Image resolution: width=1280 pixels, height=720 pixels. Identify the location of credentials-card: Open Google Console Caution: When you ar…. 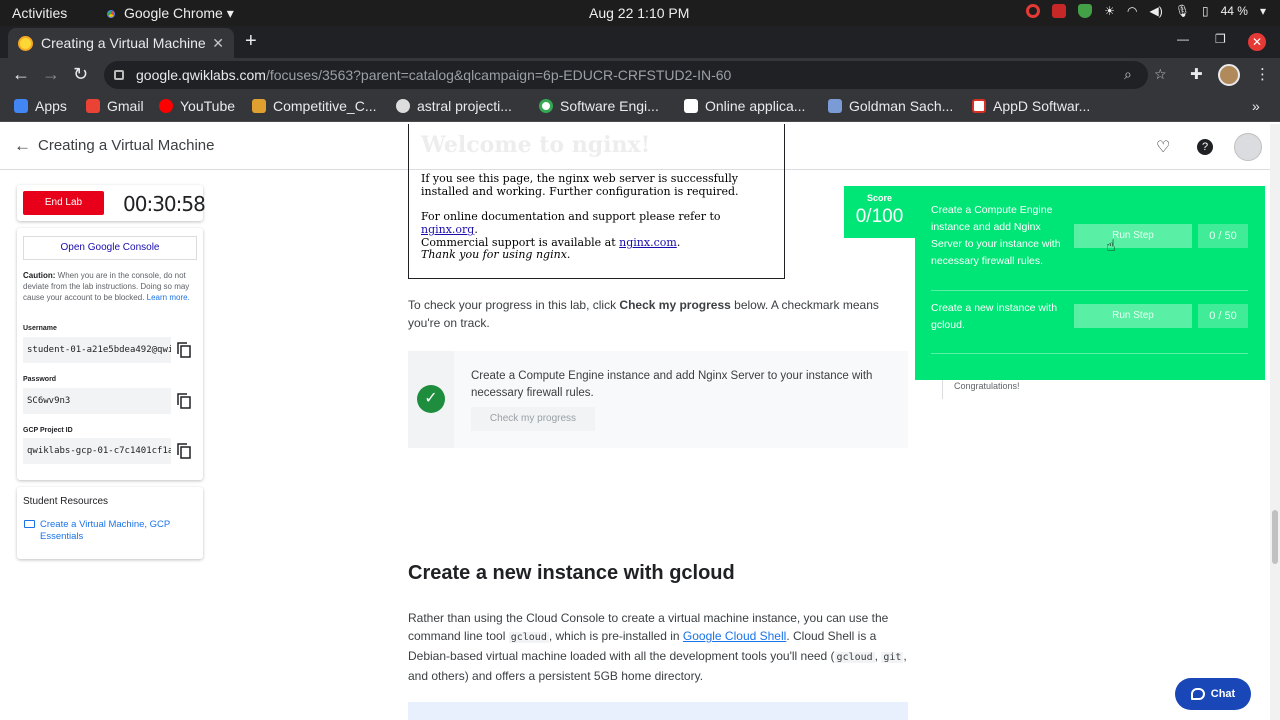
(110, 354).